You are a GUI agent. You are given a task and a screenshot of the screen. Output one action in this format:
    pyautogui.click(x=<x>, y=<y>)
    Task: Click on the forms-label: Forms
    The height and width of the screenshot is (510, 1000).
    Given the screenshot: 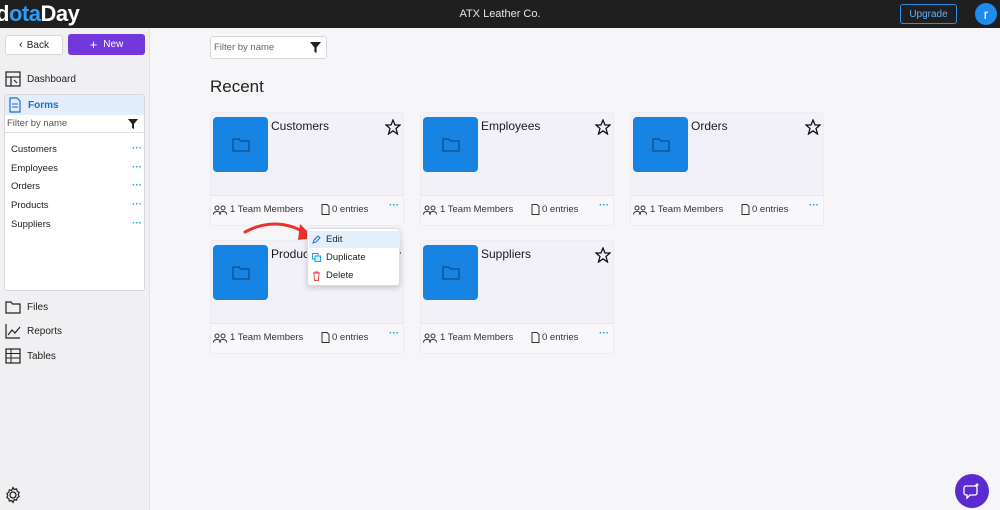 What is the action you would take?
    pyautogui.click(x=43, y=105)
    